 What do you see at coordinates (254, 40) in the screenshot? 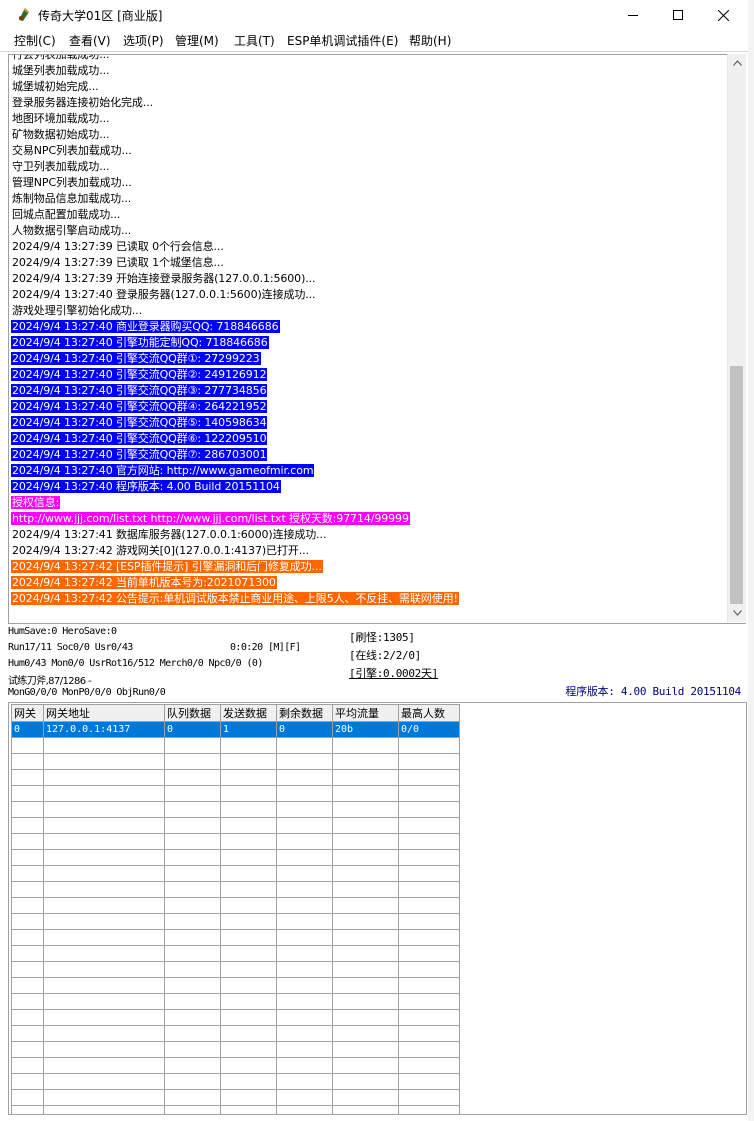
I see `menu-tools: 工具(T)` at bounding box center [254, 40].